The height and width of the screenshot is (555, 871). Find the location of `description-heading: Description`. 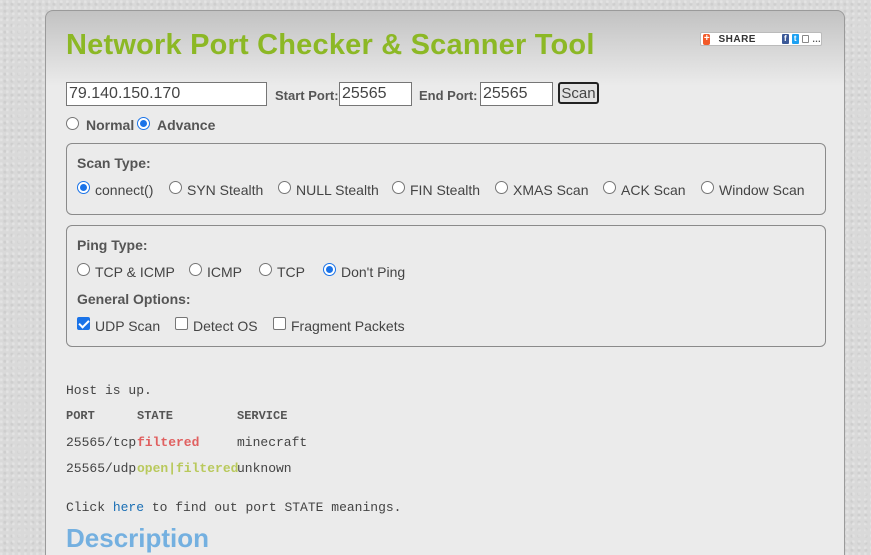

description-heading: Description is located at coordinates (138, 538).